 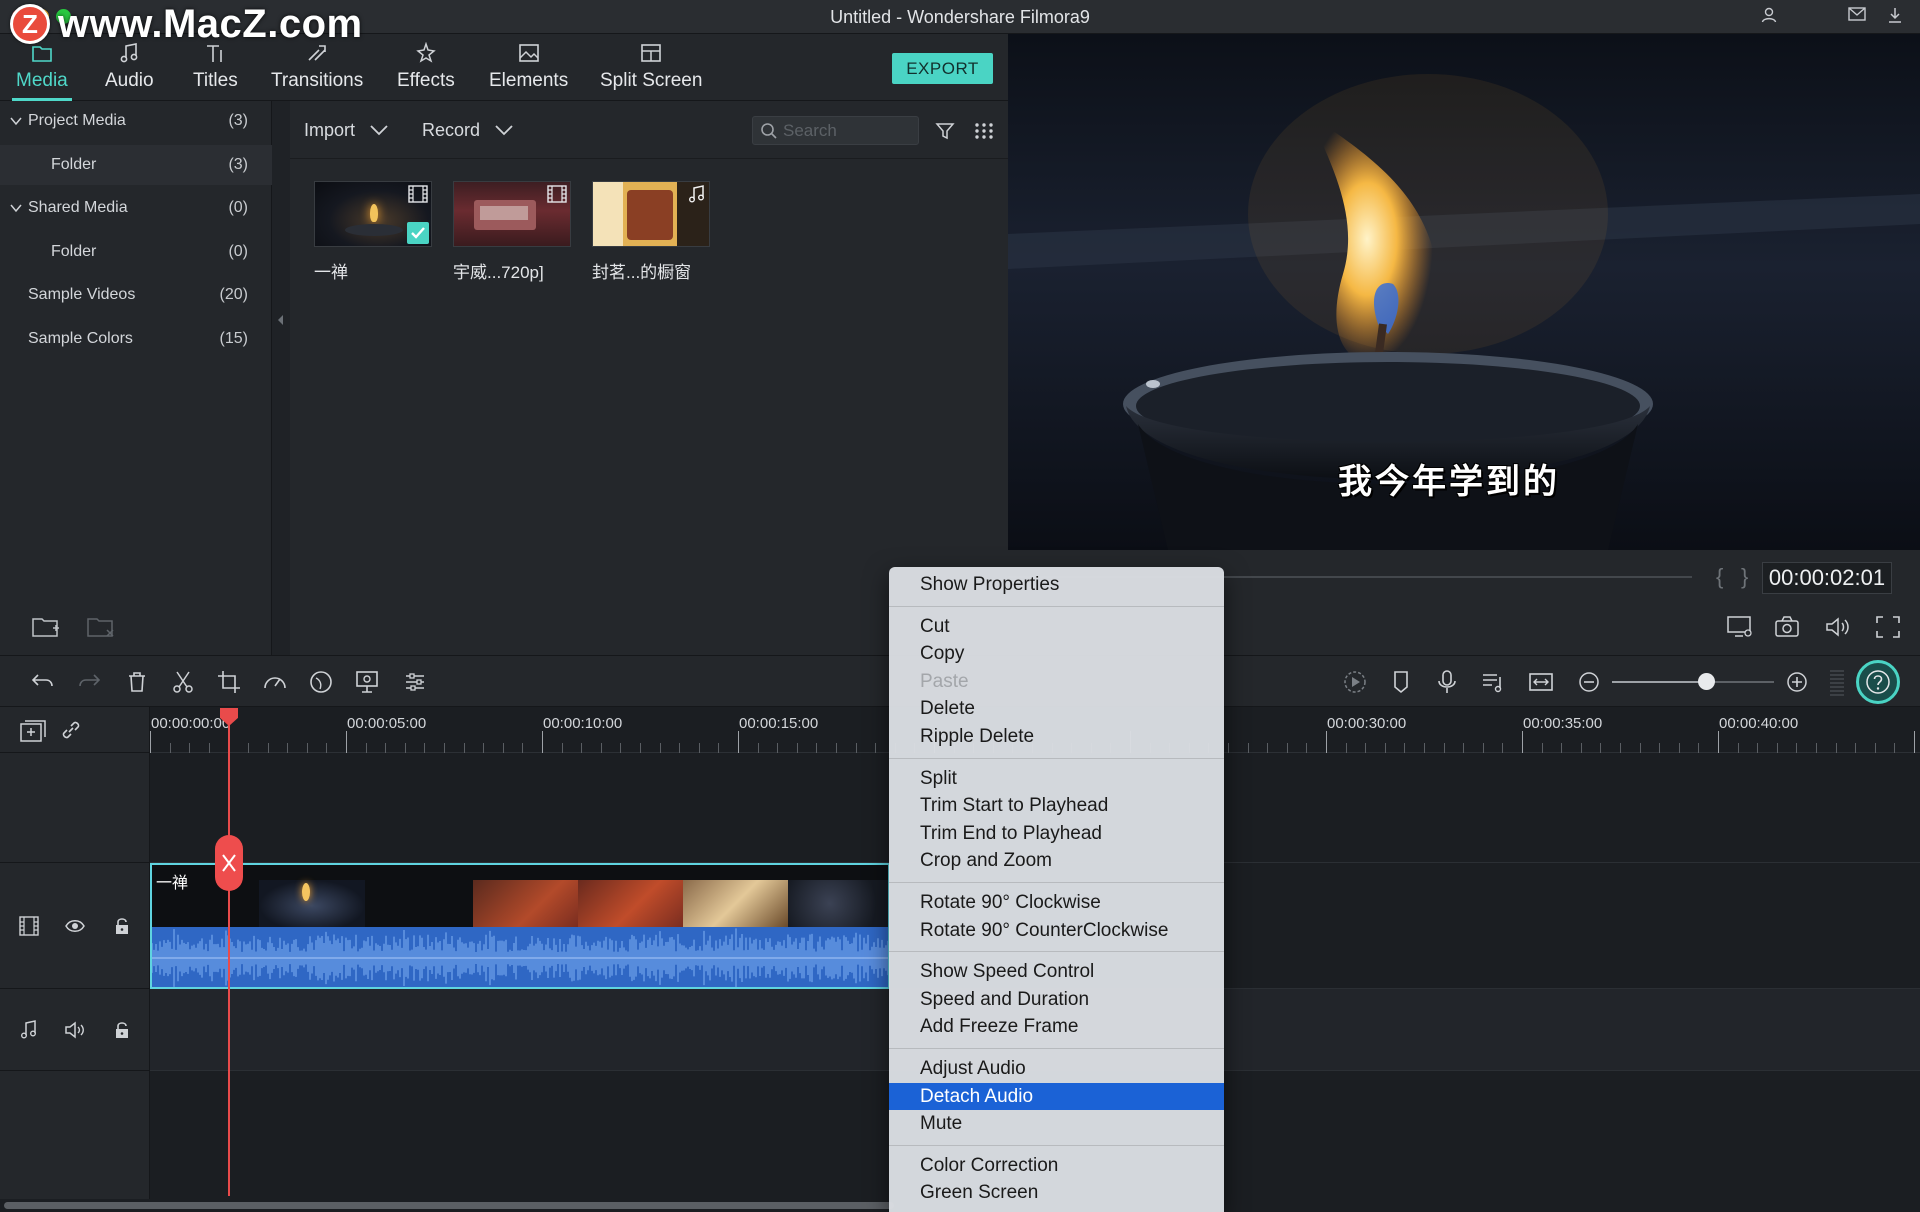 What do you see at coordinates (1056, 931) in the screenshot?
I see `menu-item-rotate-90-counterclockwise: Rotate 90° CounterClockwise` at bounding box center [1056, 931].